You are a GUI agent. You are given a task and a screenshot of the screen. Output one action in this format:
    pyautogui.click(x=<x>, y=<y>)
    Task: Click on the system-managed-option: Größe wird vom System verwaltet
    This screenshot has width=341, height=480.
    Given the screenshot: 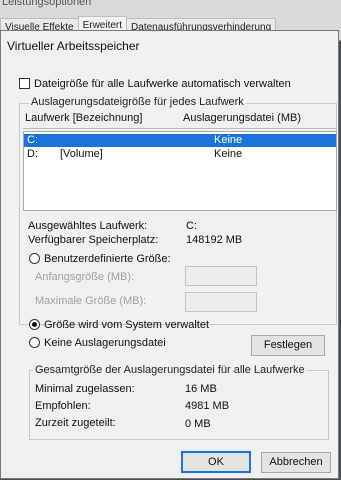 What is the action you would take?
    pyautogui.click(x=119, y=325)
    